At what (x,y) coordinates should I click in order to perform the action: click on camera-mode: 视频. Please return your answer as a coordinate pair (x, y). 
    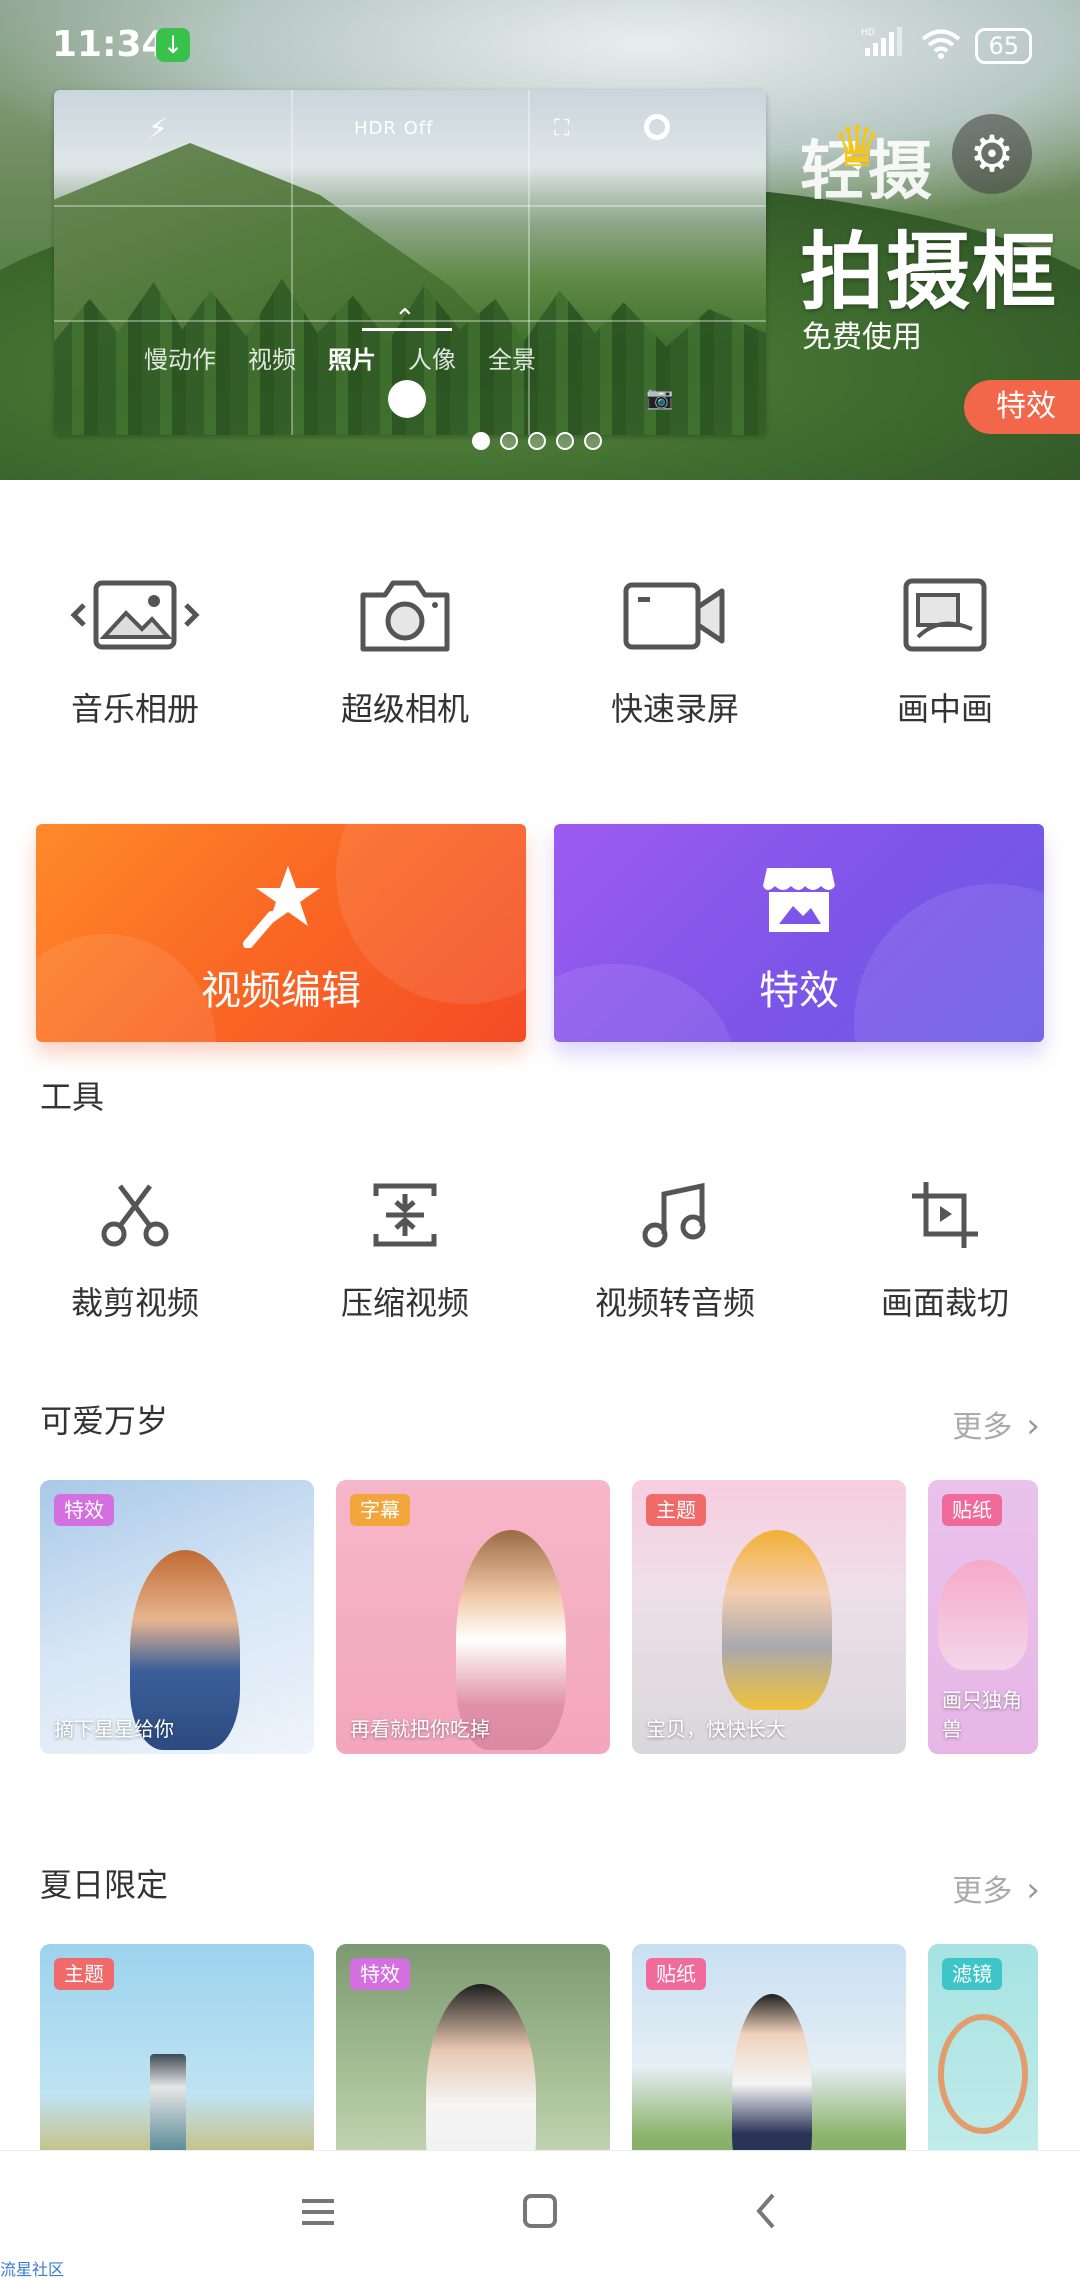
    Looking at the image, I should click on (272, 360).